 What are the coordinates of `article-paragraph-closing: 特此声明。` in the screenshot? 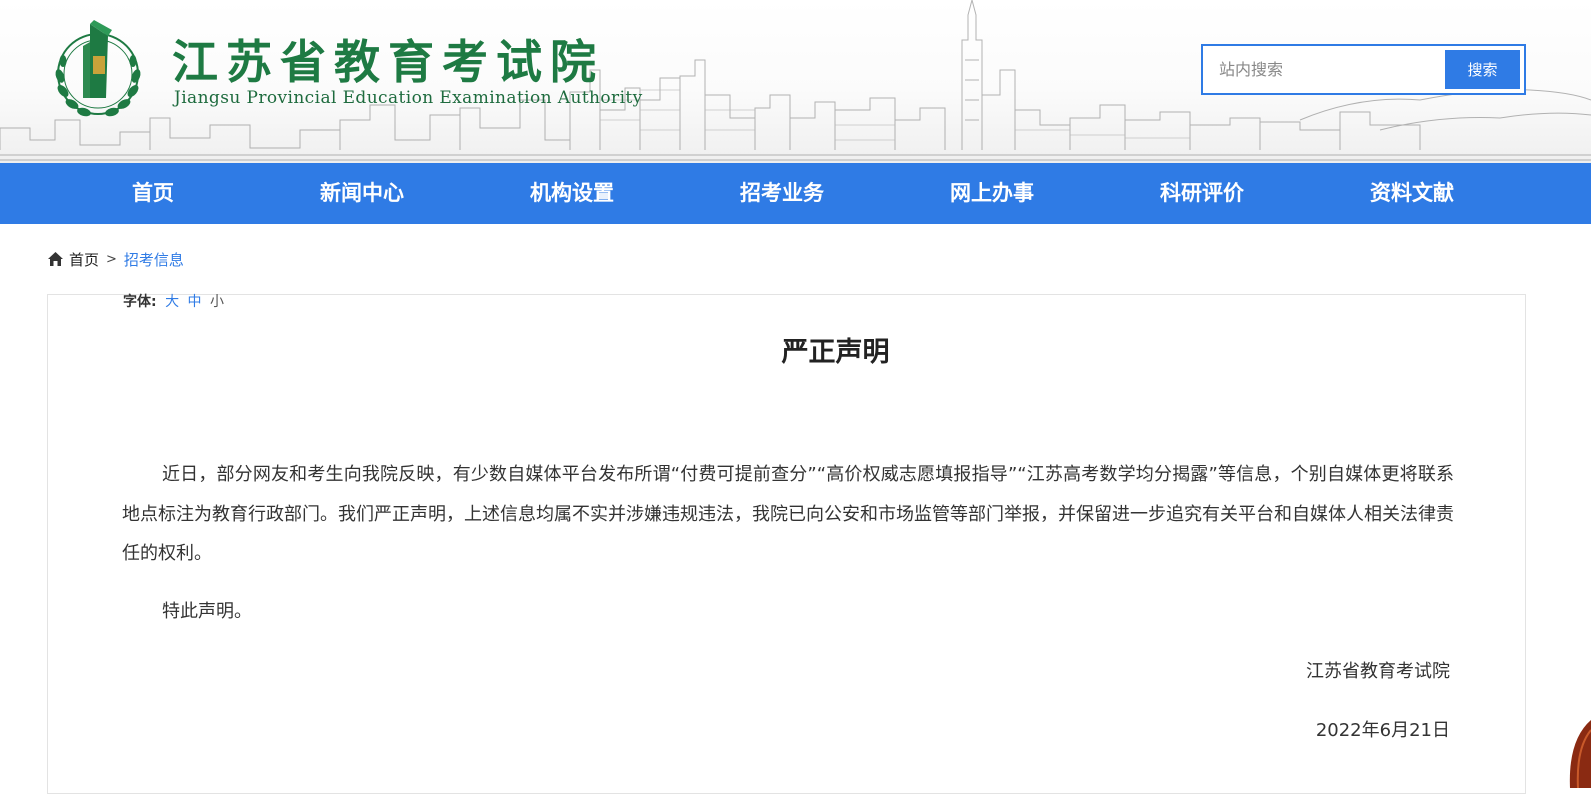 It's located at (207, 611).